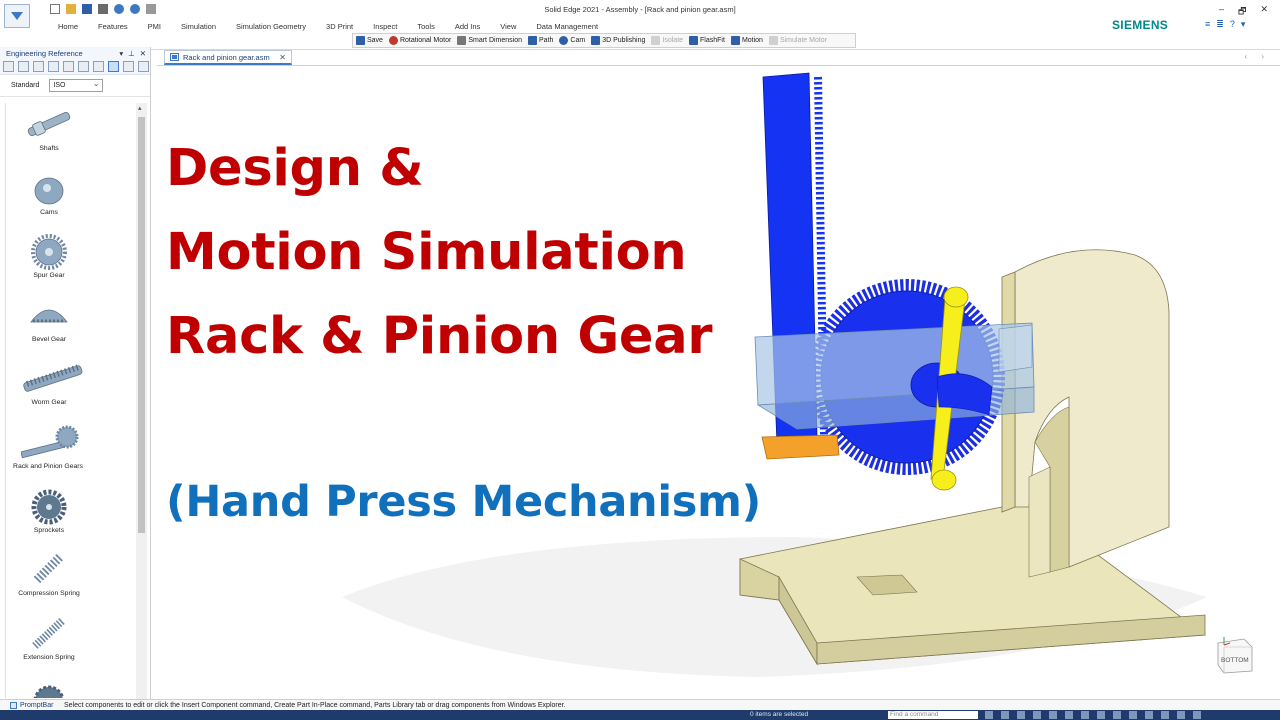 The width and height of the screenshot is (1280, 720). Describe the element at coordinates (1235, 654) in the screenshot. I see `view-cube: BOTTOM` at that location.